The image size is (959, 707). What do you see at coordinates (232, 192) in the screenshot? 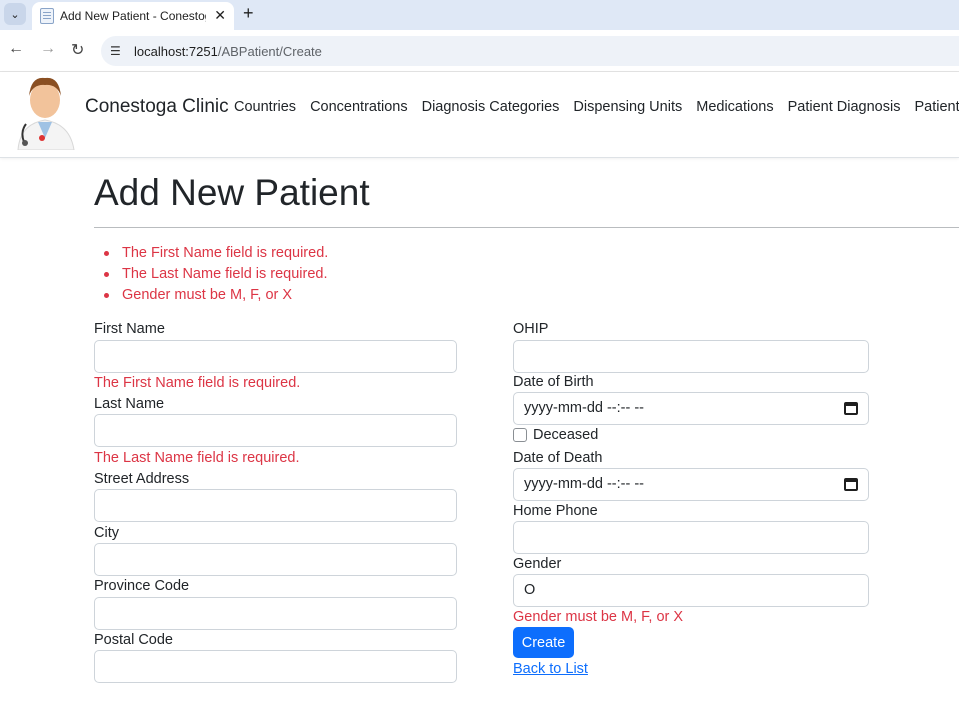
I see `page-title: Add New Patient` at bounding box center [232, 192].